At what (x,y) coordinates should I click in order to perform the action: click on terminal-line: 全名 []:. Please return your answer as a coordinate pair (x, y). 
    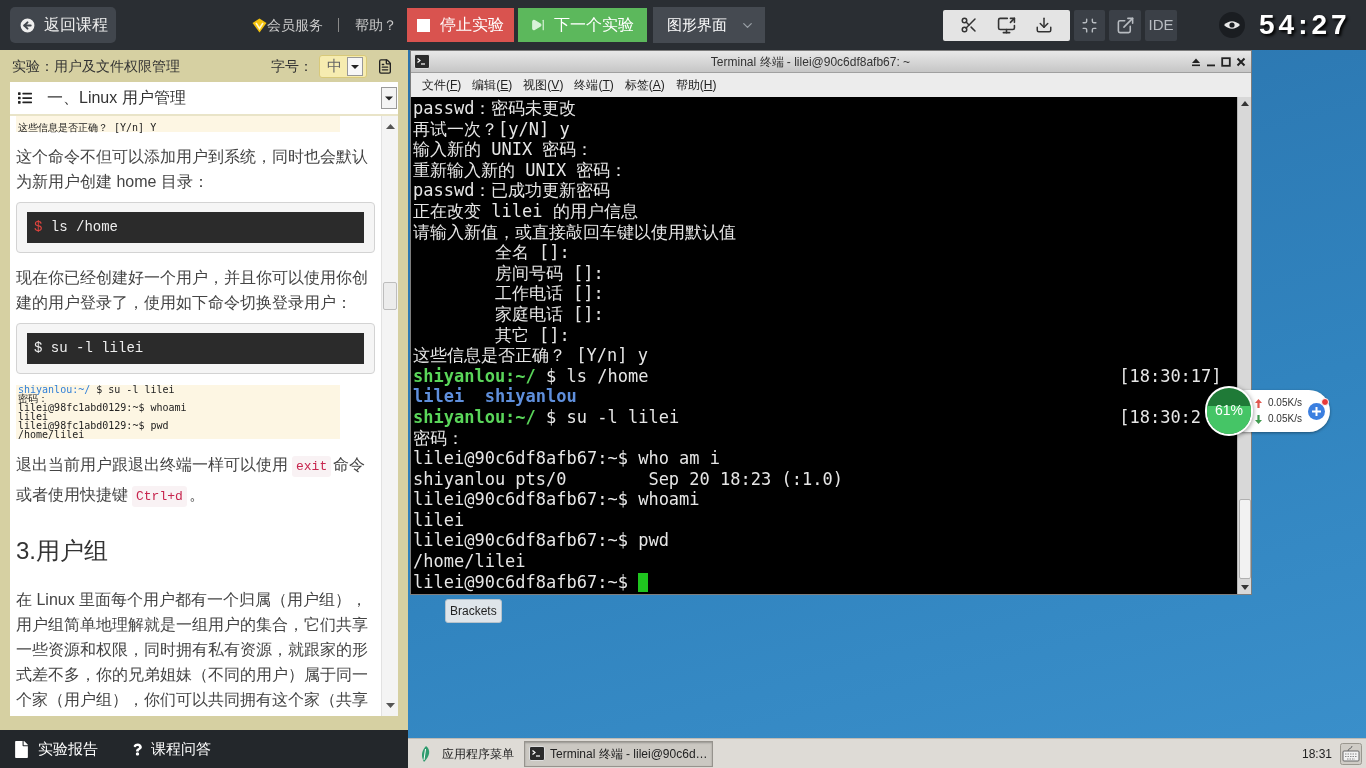
    Looking at the image, I should click on (532, 252).